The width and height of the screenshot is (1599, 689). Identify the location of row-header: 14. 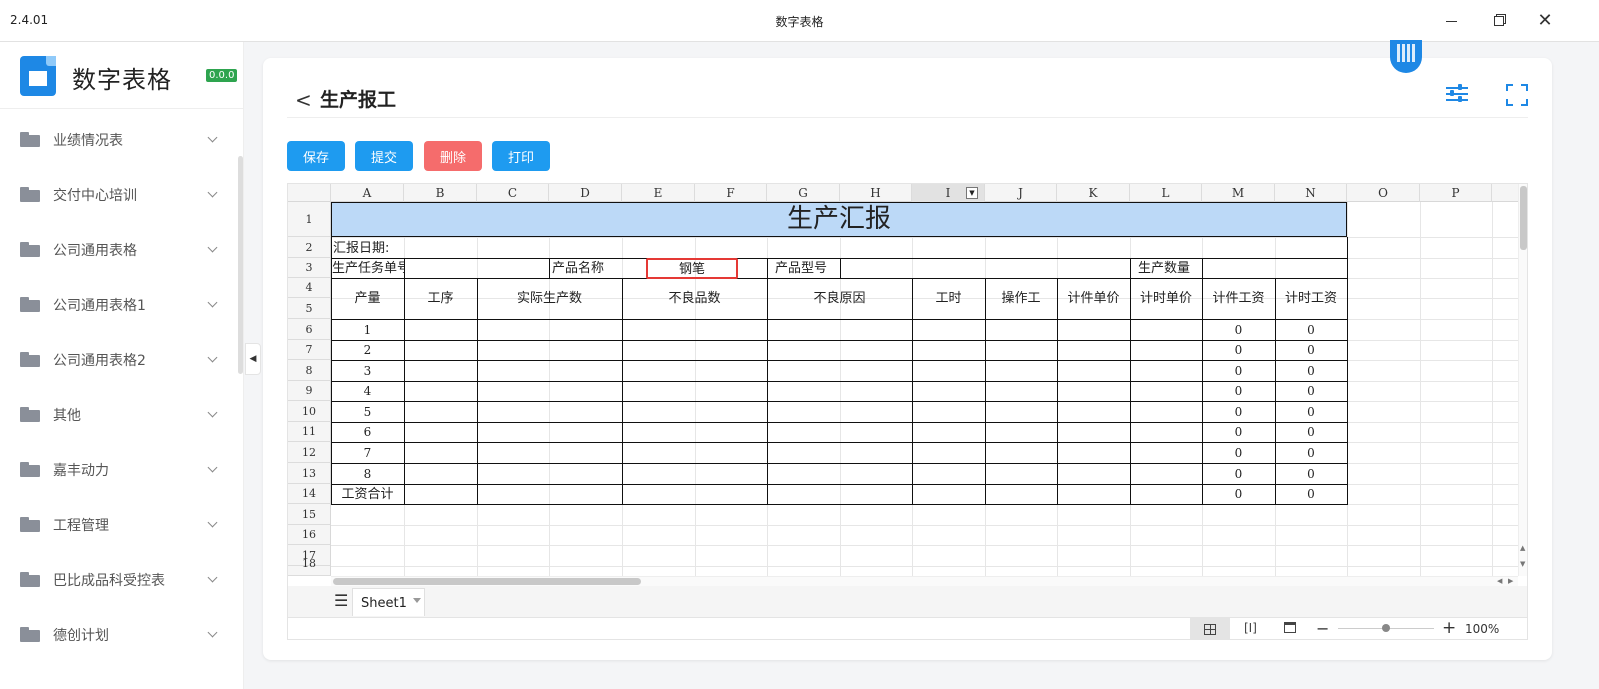
(309, 494).